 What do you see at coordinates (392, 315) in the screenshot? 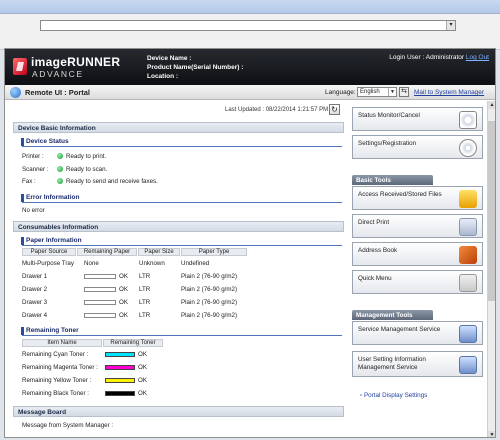
I see `tab-management-tools: Management Tools` at bounding box center [392, 315].